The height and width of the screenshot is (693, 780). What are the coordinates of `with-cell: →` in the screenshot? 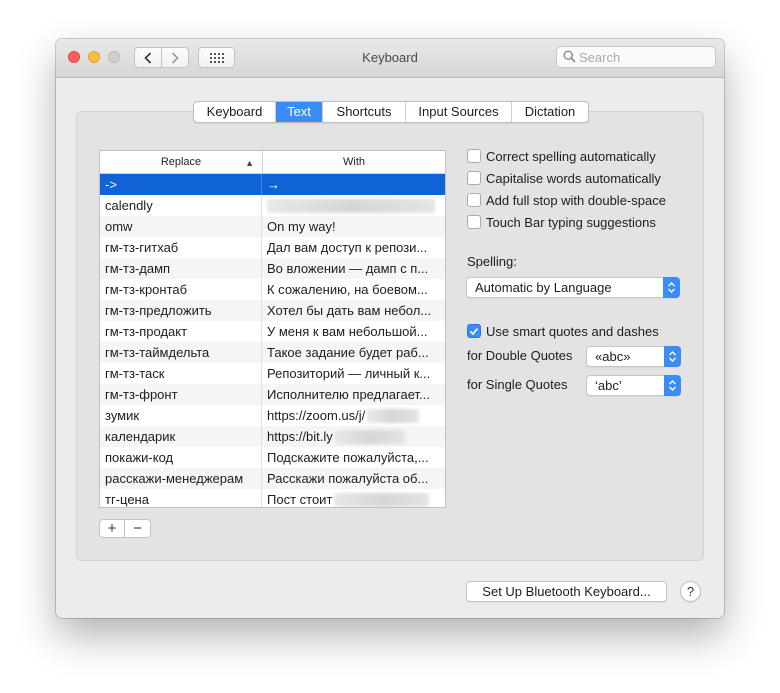 It's located at (273, 184).